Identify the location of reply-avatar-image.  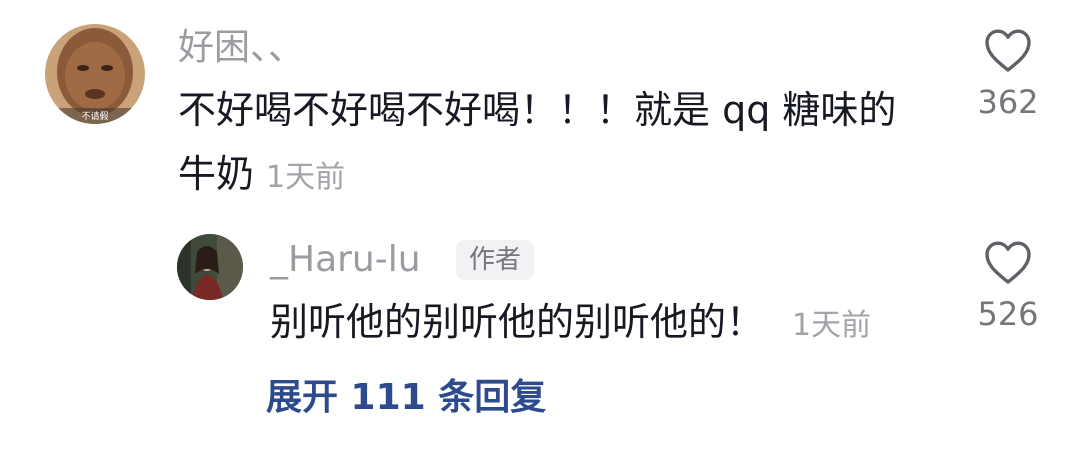
(210, 267).